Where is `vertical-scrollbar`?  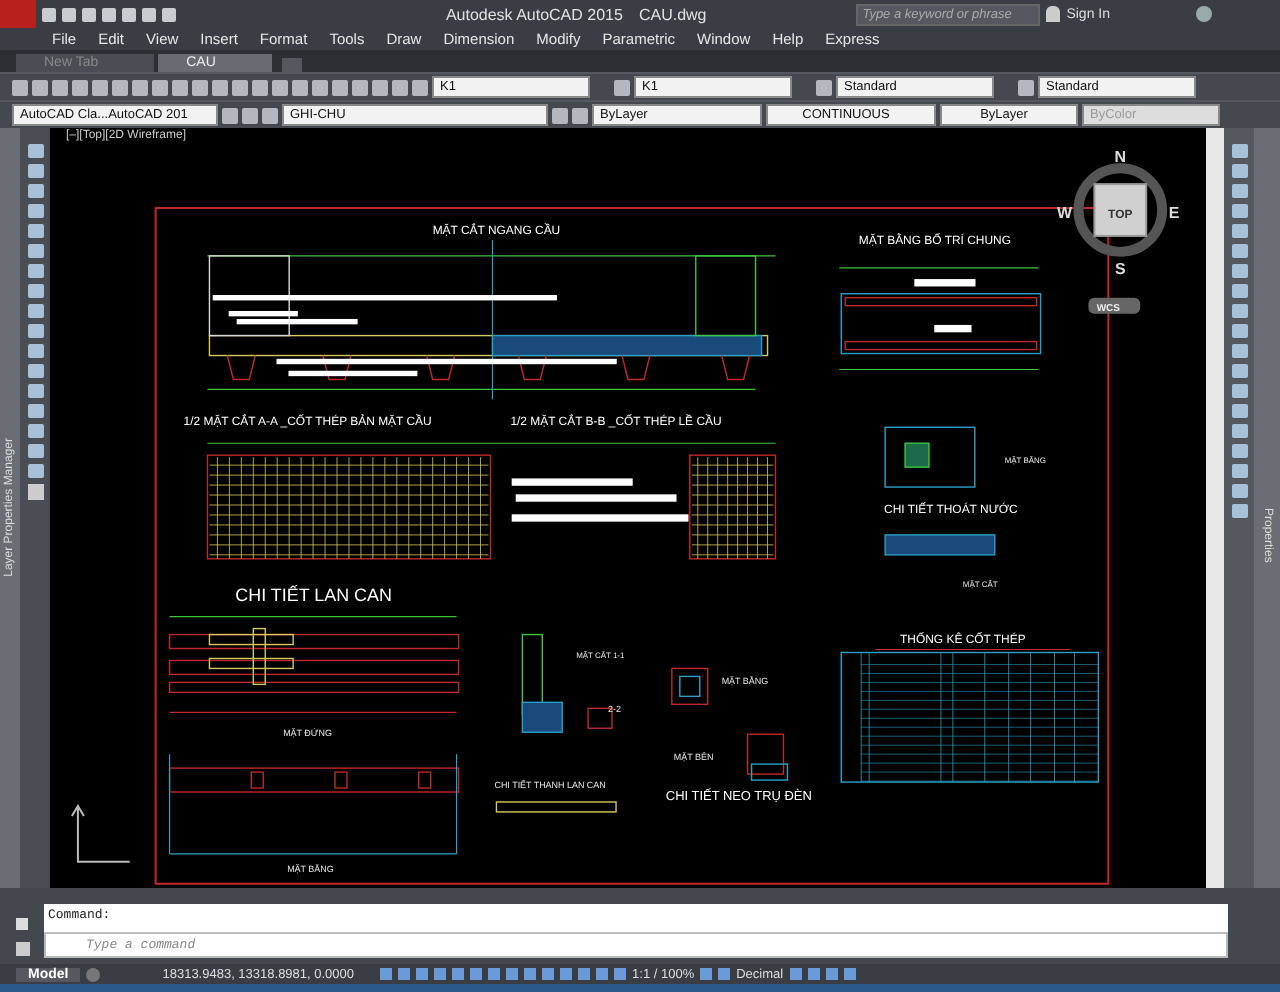
vertical-scrollbar is located at coordinates (1215, 508).